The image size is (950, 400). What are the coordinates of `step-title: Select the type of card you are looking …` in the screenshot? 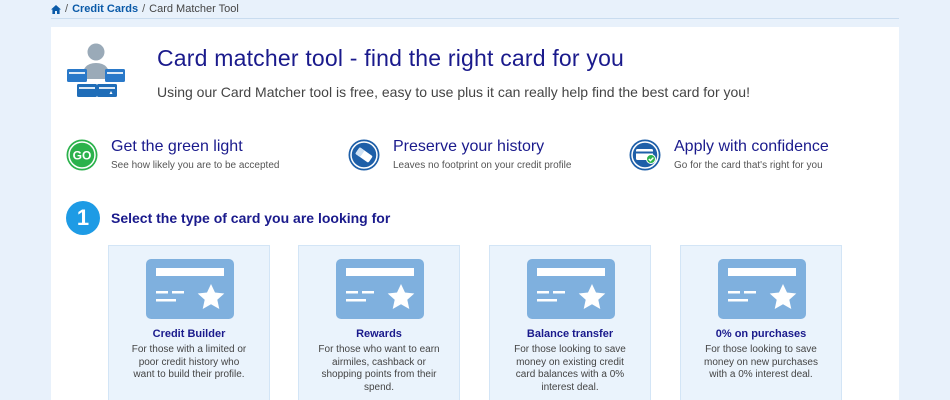 It's located at (251, 218).